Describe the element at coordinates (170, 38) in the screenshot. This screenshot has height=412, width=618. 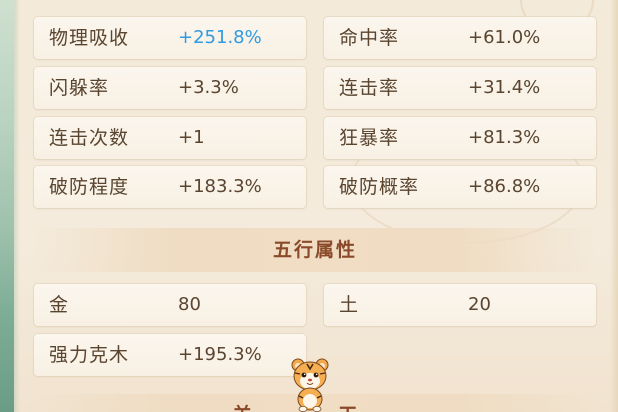
I see `attr-row-physical-absorb: 物理吸收 +251.8%` at that location.